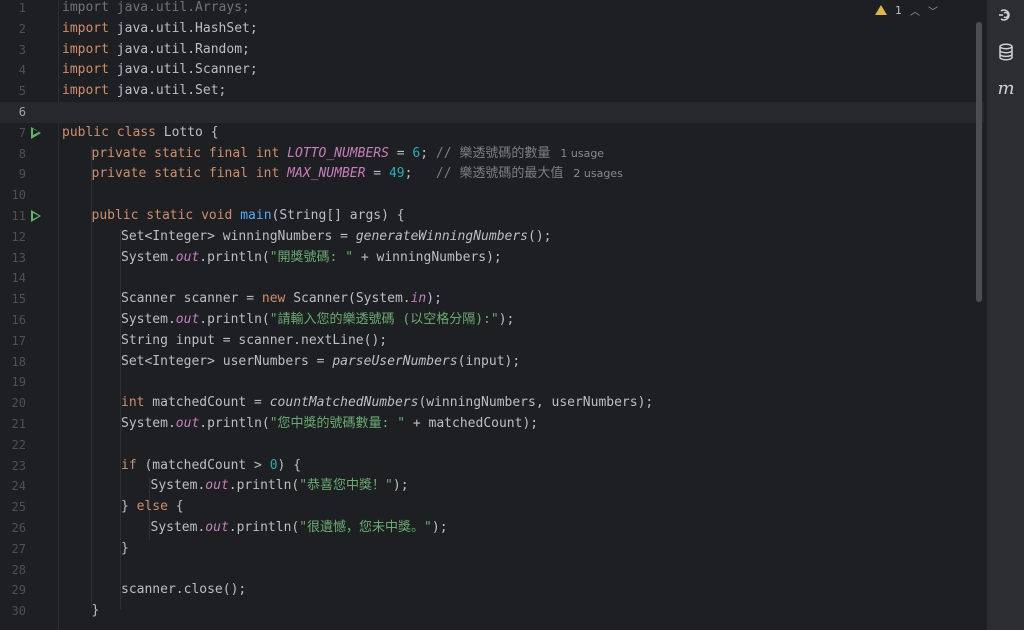 The width and height of the screenshot is (1024, 630). What do you see at coordinates (13, 91) in the screenshot?
I see `line-number: 5` at bounding box center [13, 91].